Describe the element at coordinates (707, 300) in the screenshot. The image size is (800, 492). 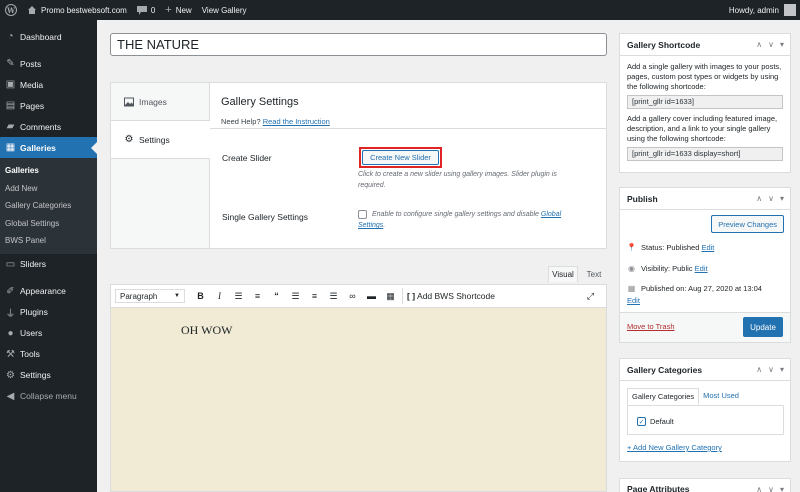
I see `published-edit-link: Edit` at that location.